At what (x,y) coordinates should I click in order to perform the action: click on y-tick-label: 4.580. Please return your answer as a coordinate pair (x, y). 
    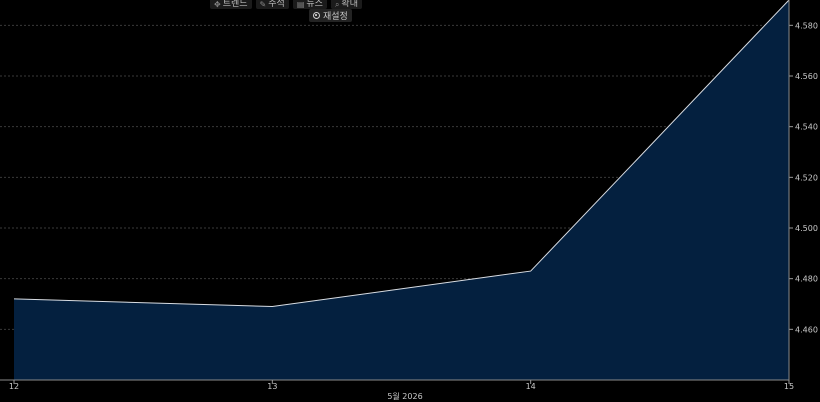
    Looking at the image, I should click on (806, 25).